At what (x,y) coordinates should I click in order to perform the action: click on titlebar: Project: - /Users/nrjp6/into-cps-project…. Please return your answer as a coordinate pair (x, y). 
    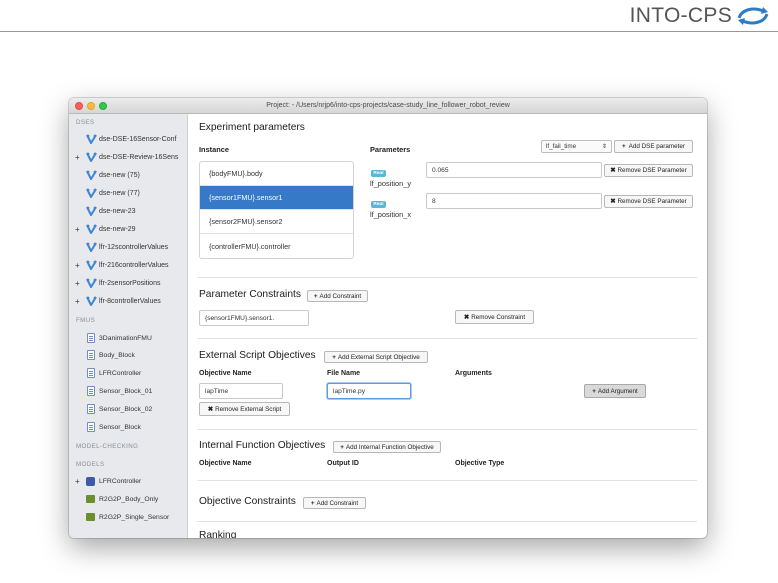
    Looking at the image, I should click on (388, 106).